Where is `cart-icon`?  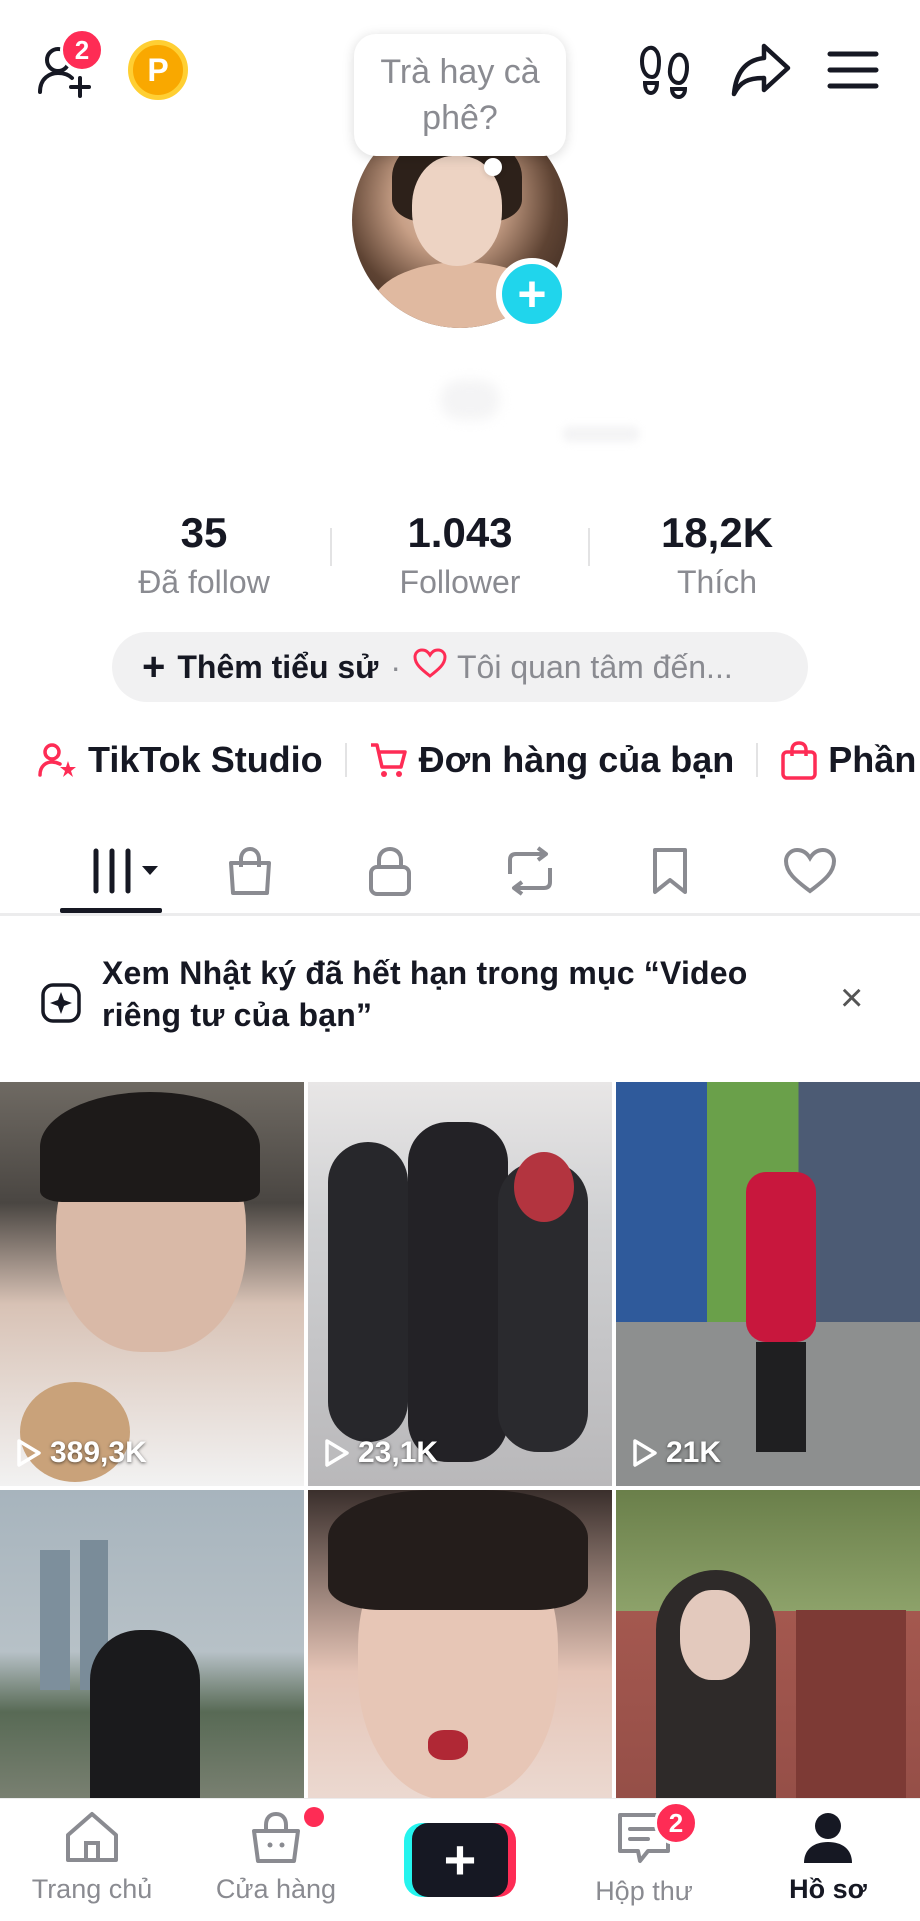
cart-icon is located at coordinates (389, 760).